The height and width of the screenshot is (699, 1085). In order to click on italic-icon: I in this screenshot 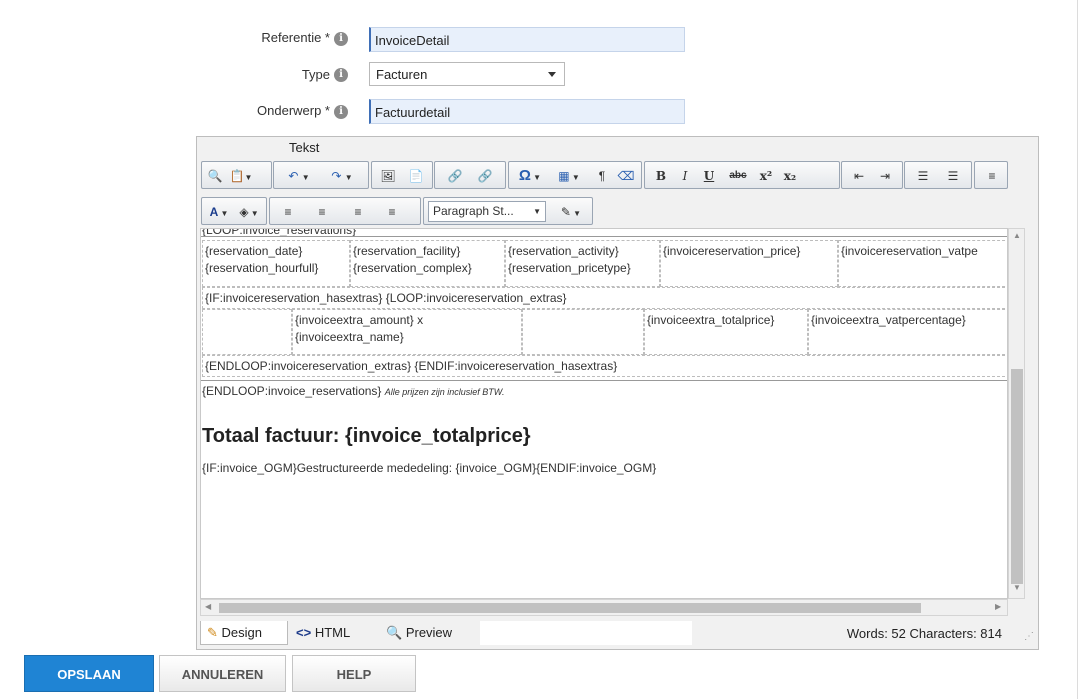, I will do `click(685, 176)`.